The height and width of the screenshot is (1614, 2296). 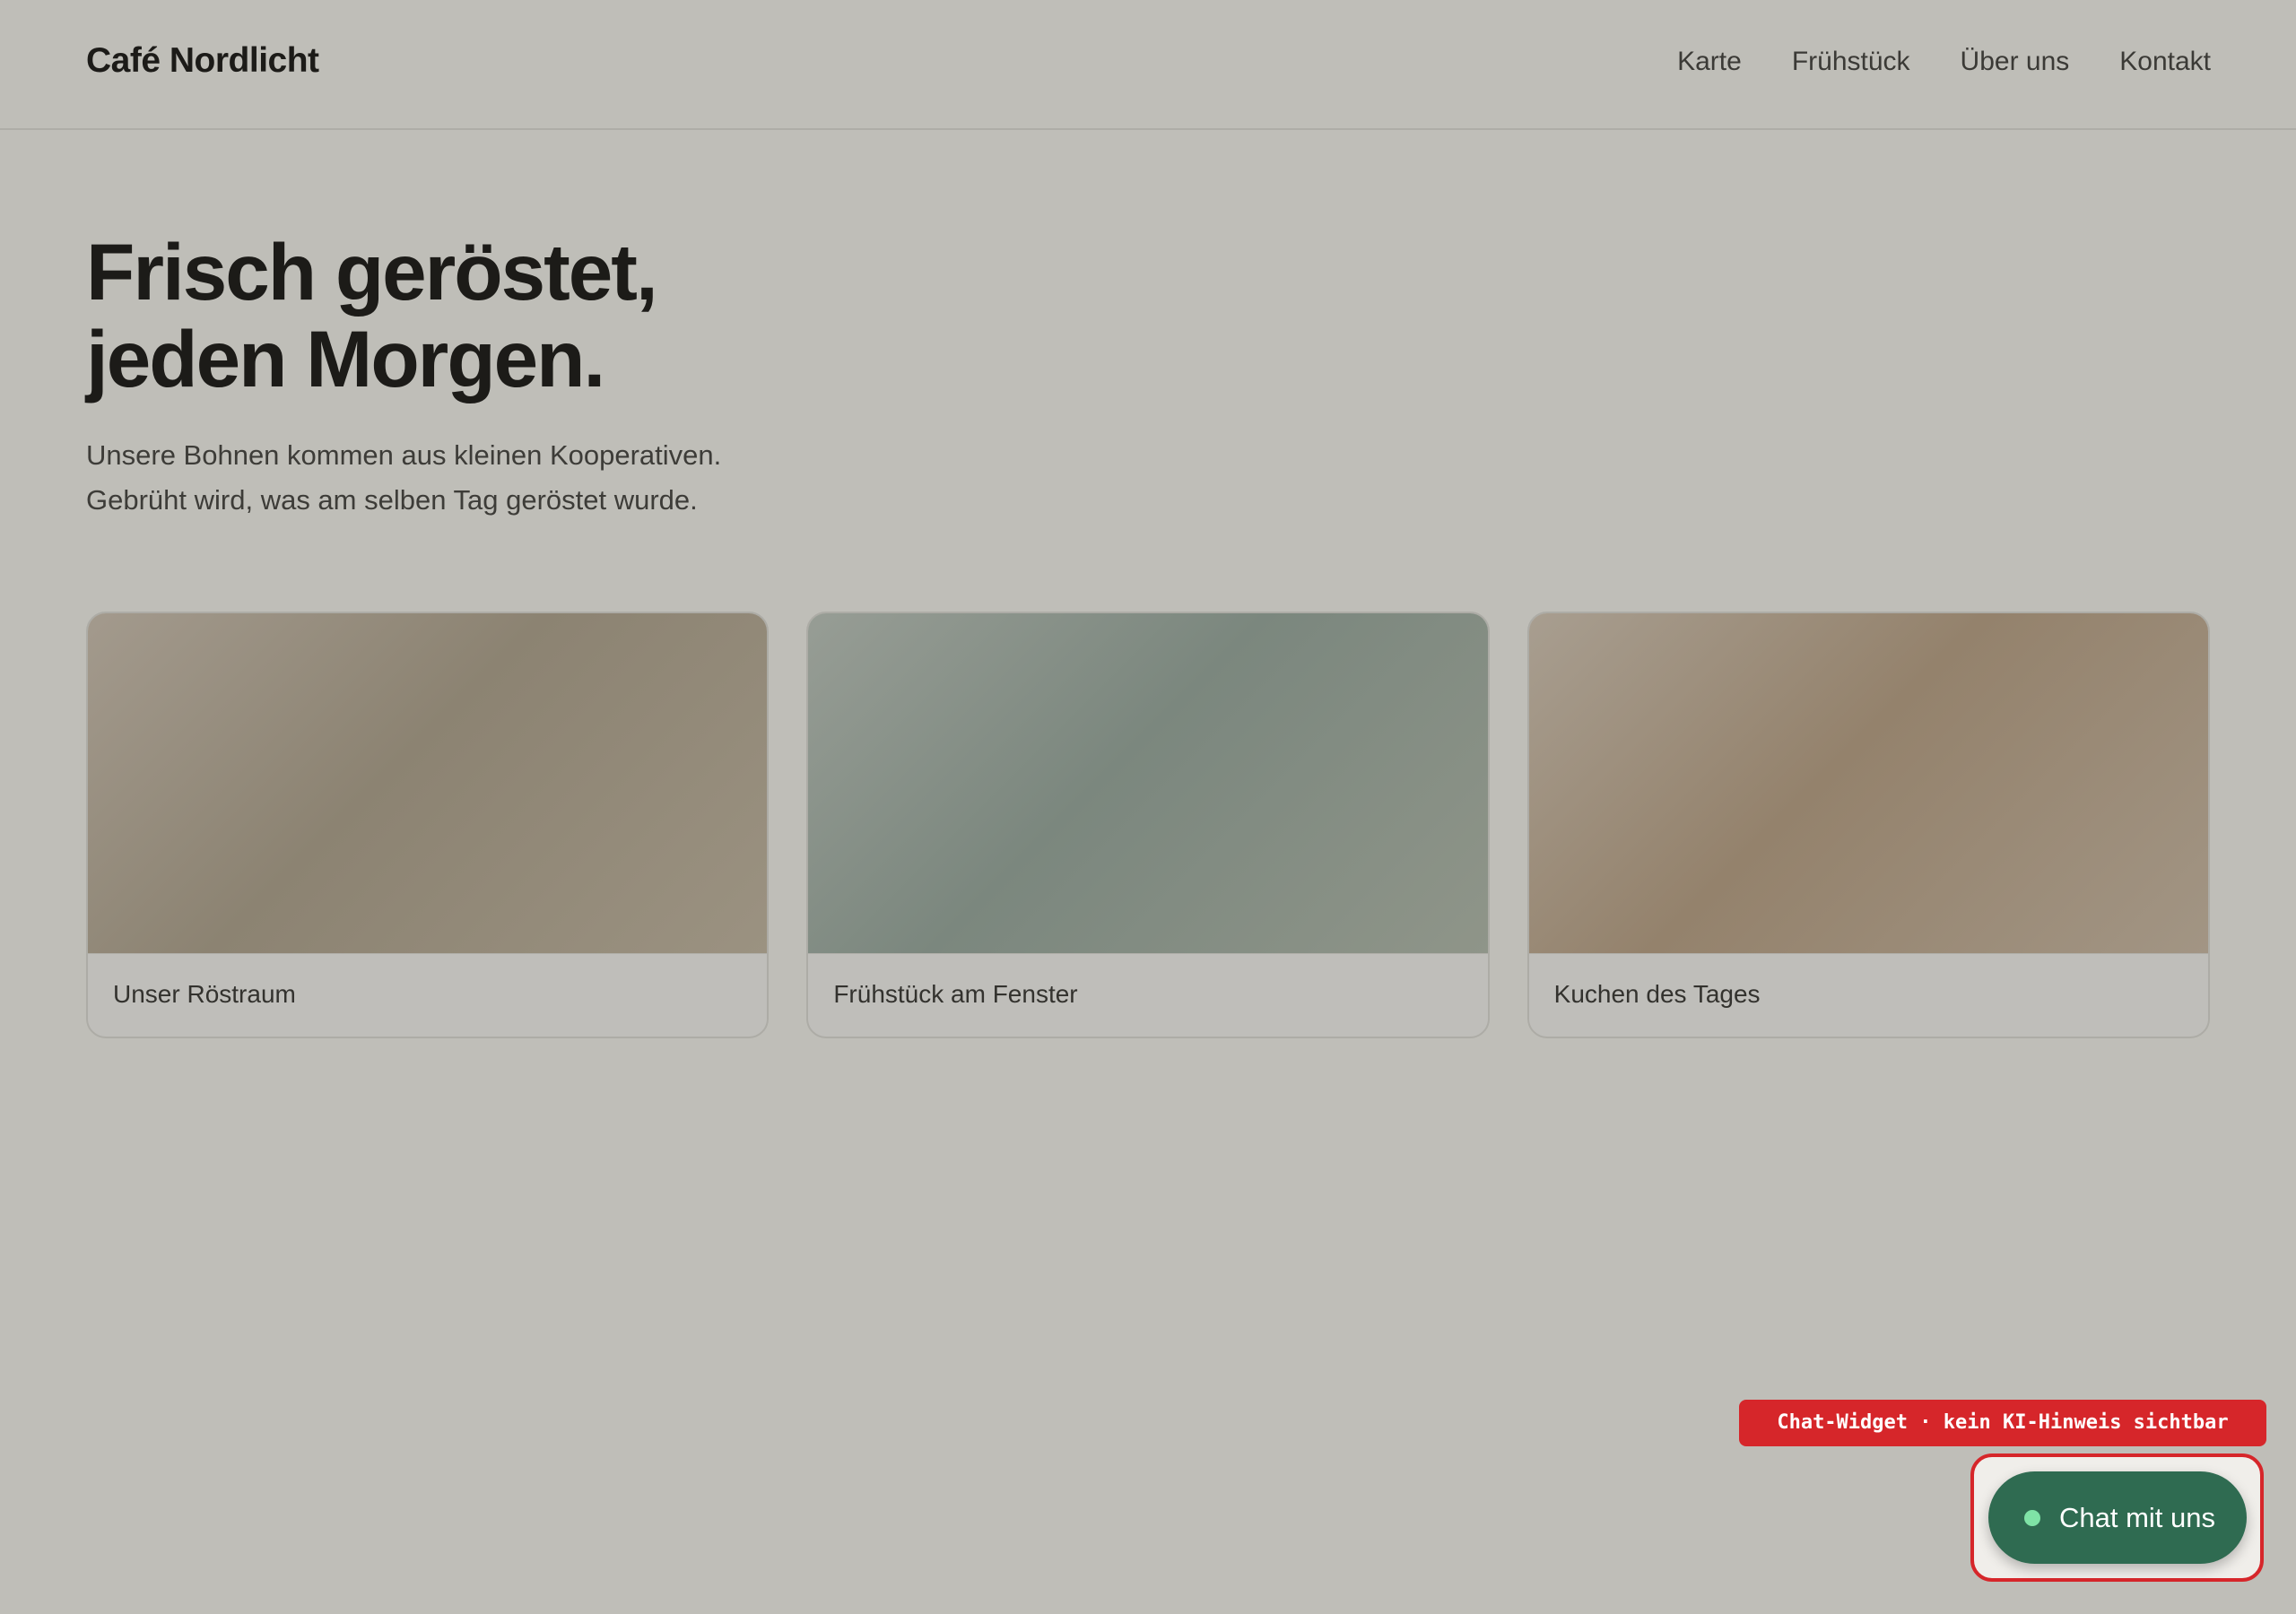 What do you see at coordinates (345, 359) in the screenshot?
I see `hero-title-line: jeden Morgen.` at bounding box center [345, 359].